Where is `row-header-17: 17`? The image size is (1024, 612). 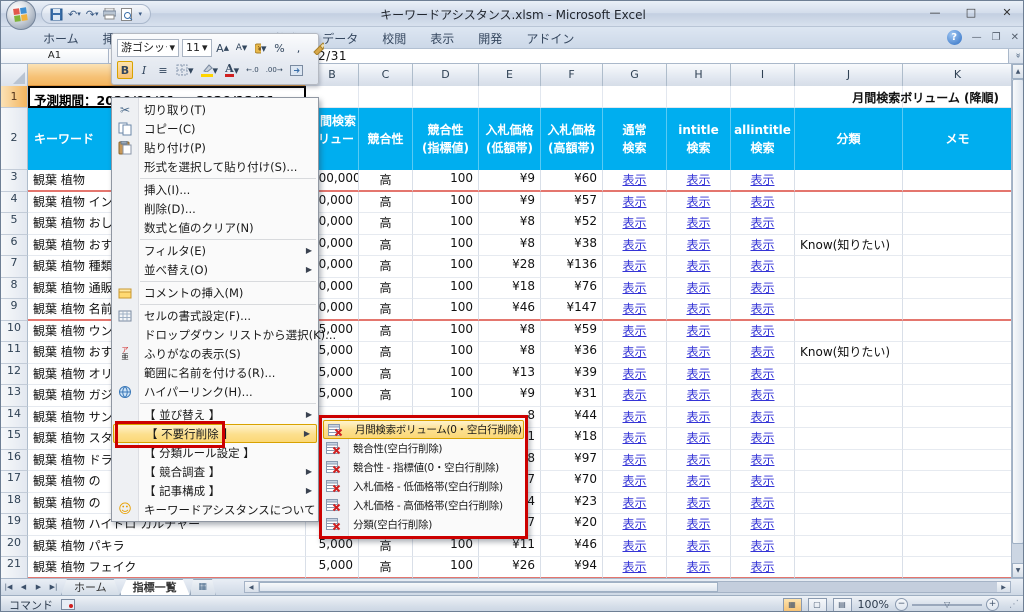 row-header-17: 17 is located at coordinates (14, 482).